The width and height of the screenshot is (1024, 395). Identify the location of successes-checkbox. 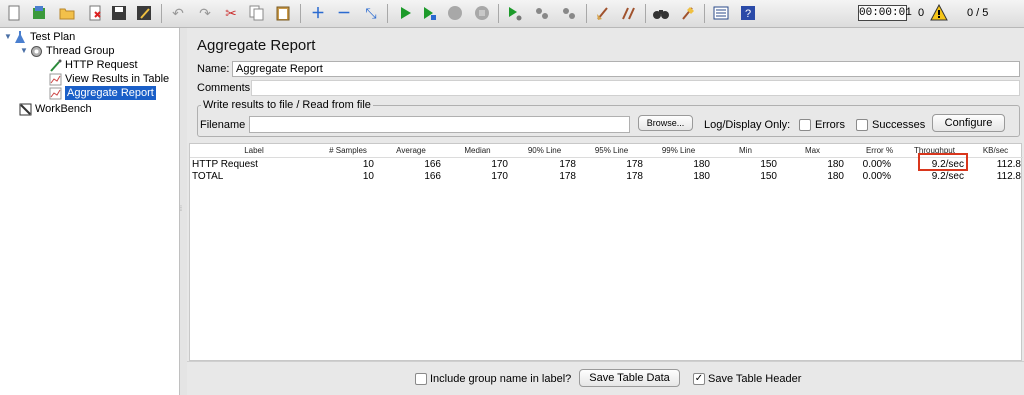
(862, 125).